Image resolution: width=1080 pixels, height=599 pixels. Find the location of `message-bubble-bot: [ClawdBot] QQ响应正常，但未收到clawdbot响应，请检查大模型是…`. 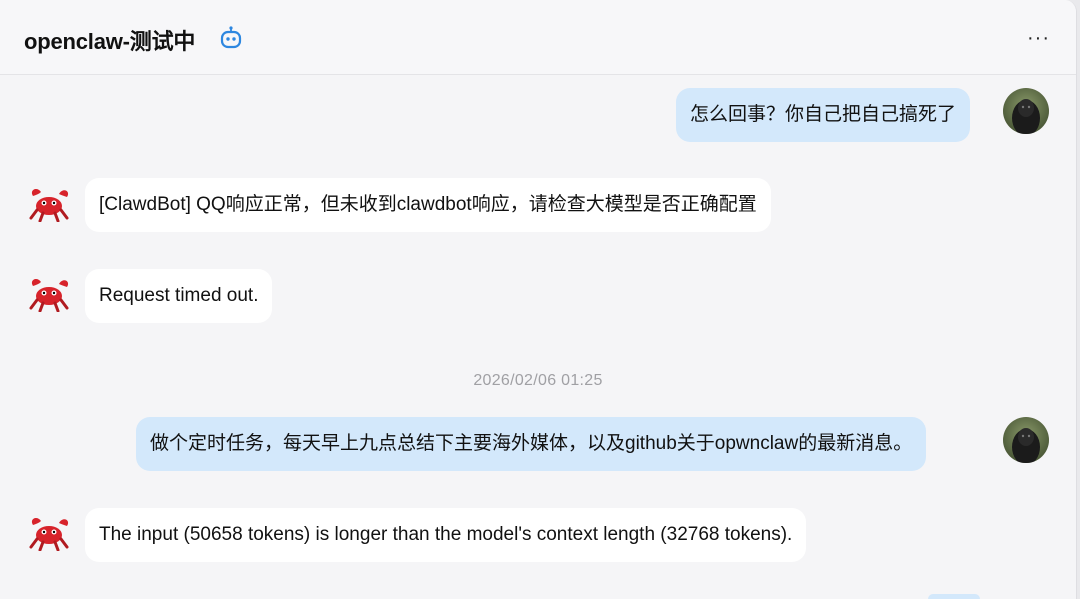

message-bubble-bot: [ClawdBot] QQ响应正常，但未收到clawdbot响应，请检查大模型是… is located at coordinates (428, 205).